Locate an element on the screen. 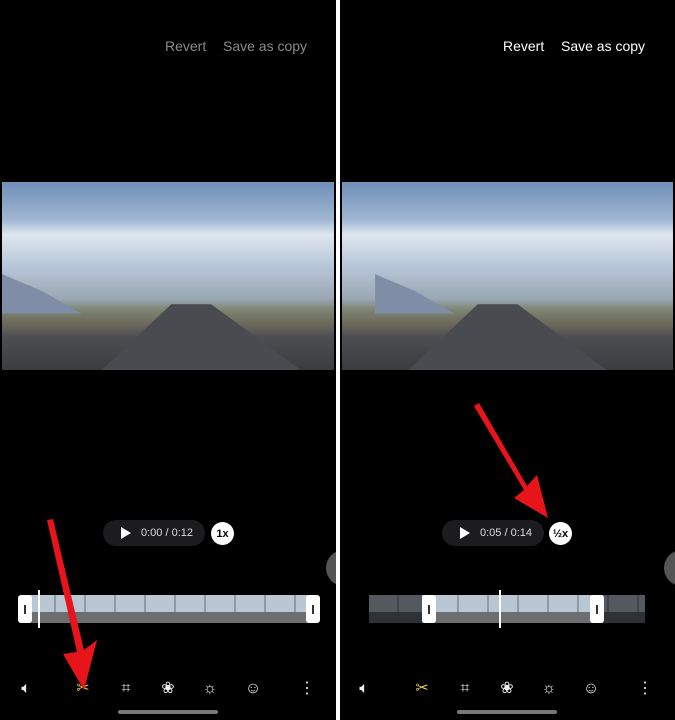 This screenshot has width=675, height=720. speed-button: 1x is located at coordinates (222, 533).